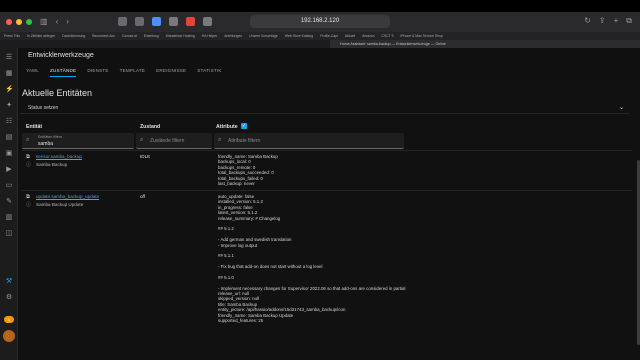  What do you see at coordinates (9, 58) in the screenshot?
I see `menu-icon: ☰` at bounding box center [9, 58].